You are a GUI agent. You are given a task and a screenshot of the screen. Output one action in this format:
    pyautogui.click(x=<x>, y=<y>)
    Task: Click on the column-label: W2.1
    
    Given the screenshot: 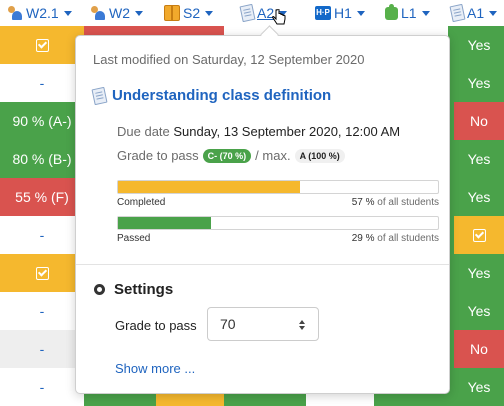 What is the action you would take?
    pyautogui.click(x=42, y=13)
    